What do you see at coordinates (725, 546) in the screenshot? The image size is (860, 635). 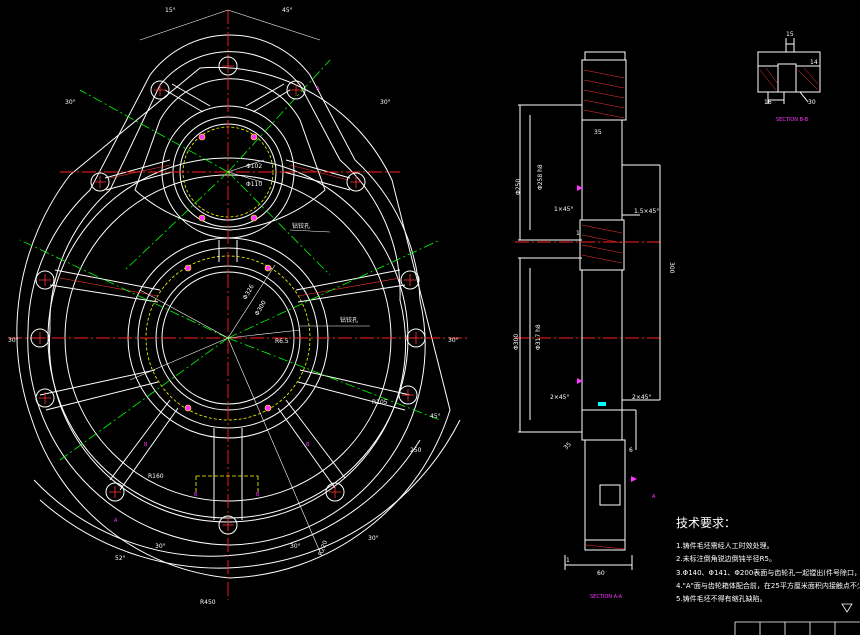 I see `tech-note-item: 1.铸件毛坯需经人工时效处理。` at bounding box center [725, 546].